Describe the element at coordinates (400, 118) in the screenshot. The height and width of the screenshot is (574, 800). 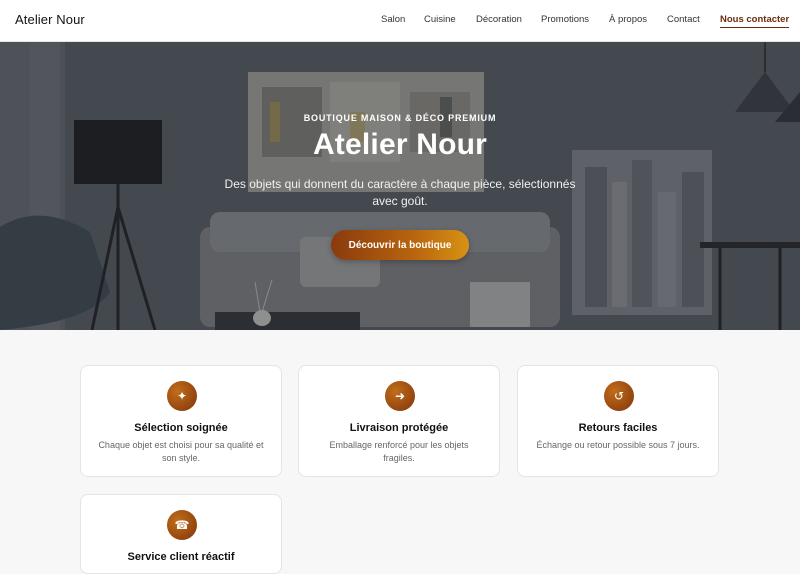
I see `hero-kicker: BOUTIQUE MAISON & DÉCO PREMIUM` at that location.